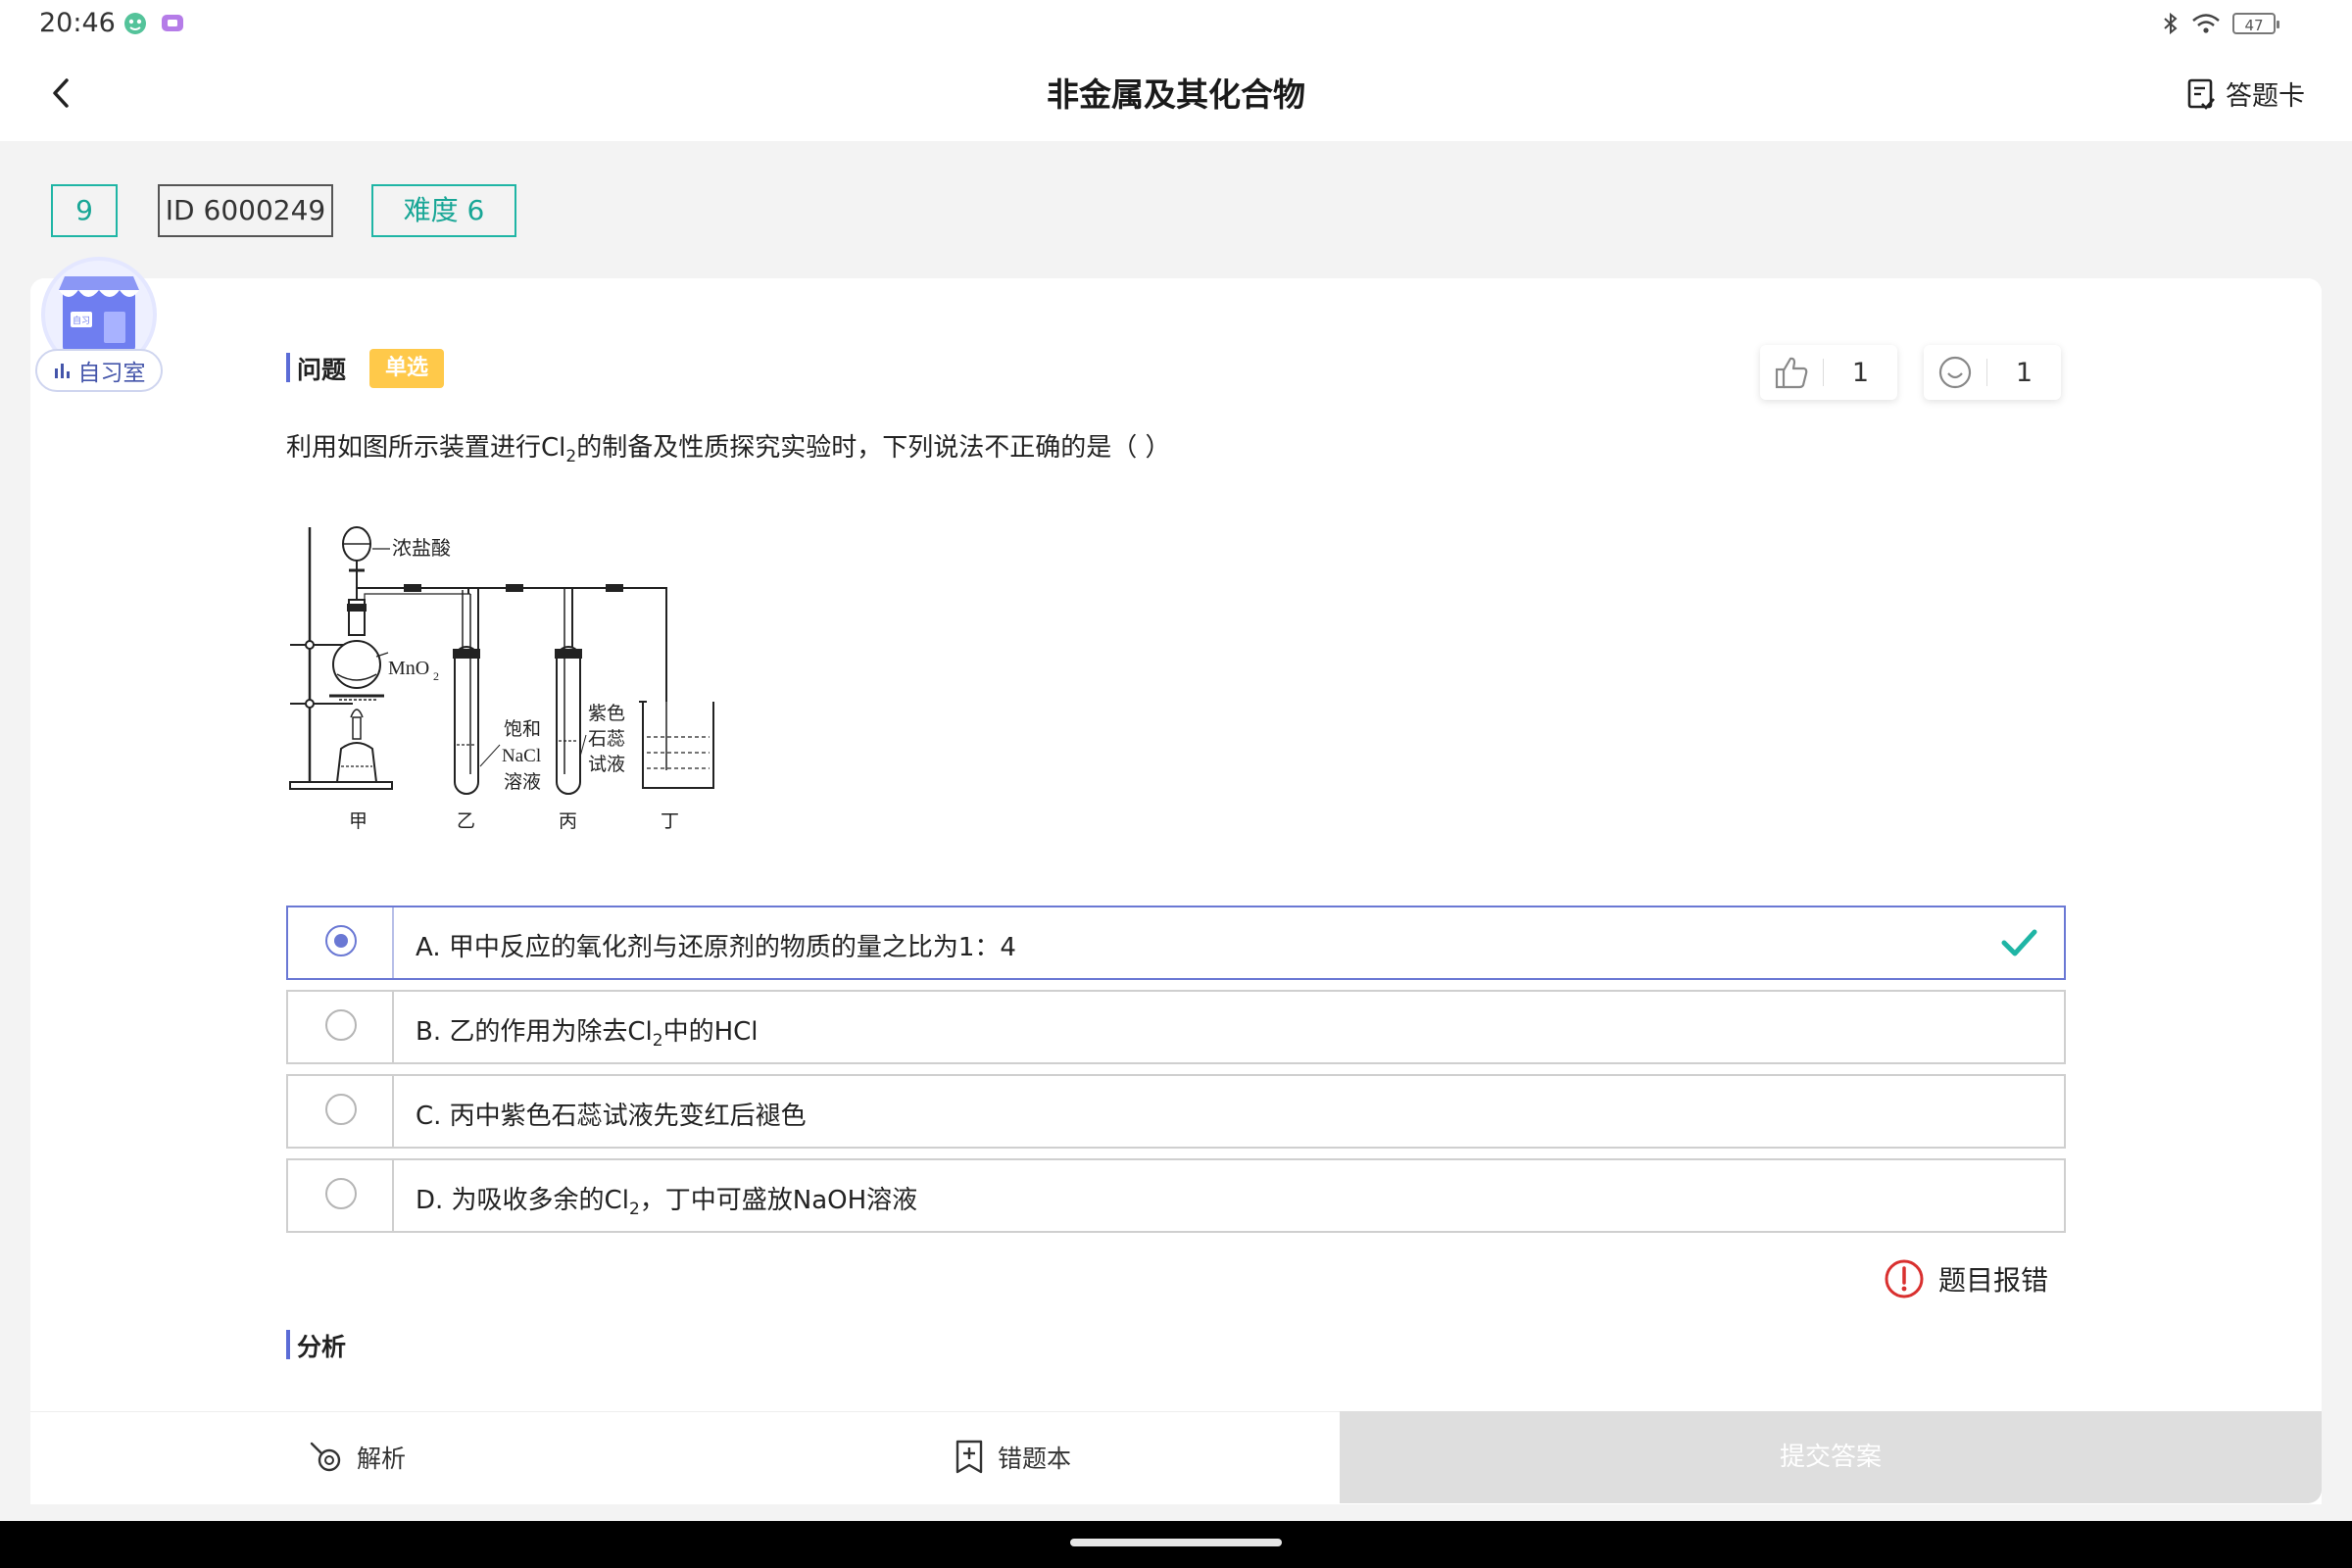  I want to click on question-stem: 利用如图所示装置进行Cl2的制备及性质探究实验时，下列说法不正确的是（ ）, so click(728, 446).